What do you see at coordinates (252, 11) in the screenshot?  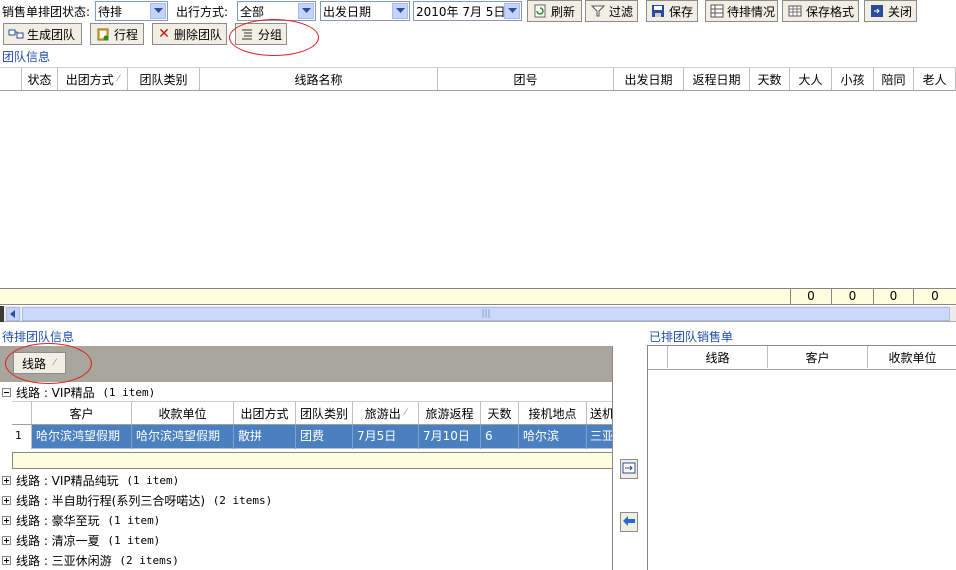 I see `travel-mode-value: 全部` at bounding box center [252, 11].